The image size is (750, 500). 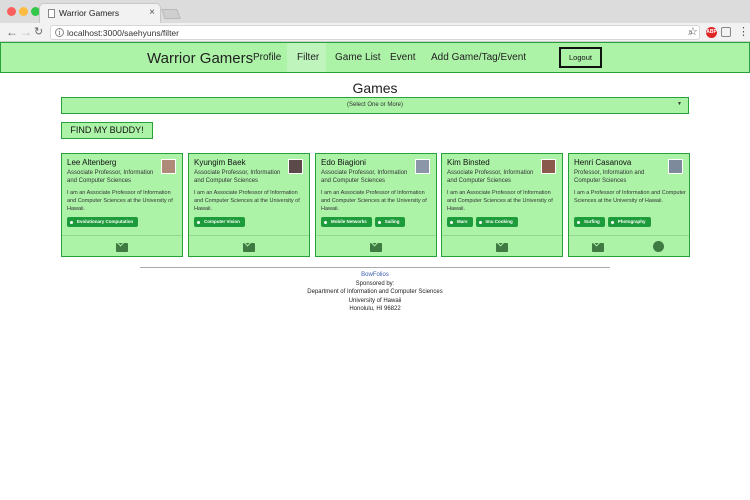 I want to click on menu-icon: ⋮, so click(x=743, y=31).